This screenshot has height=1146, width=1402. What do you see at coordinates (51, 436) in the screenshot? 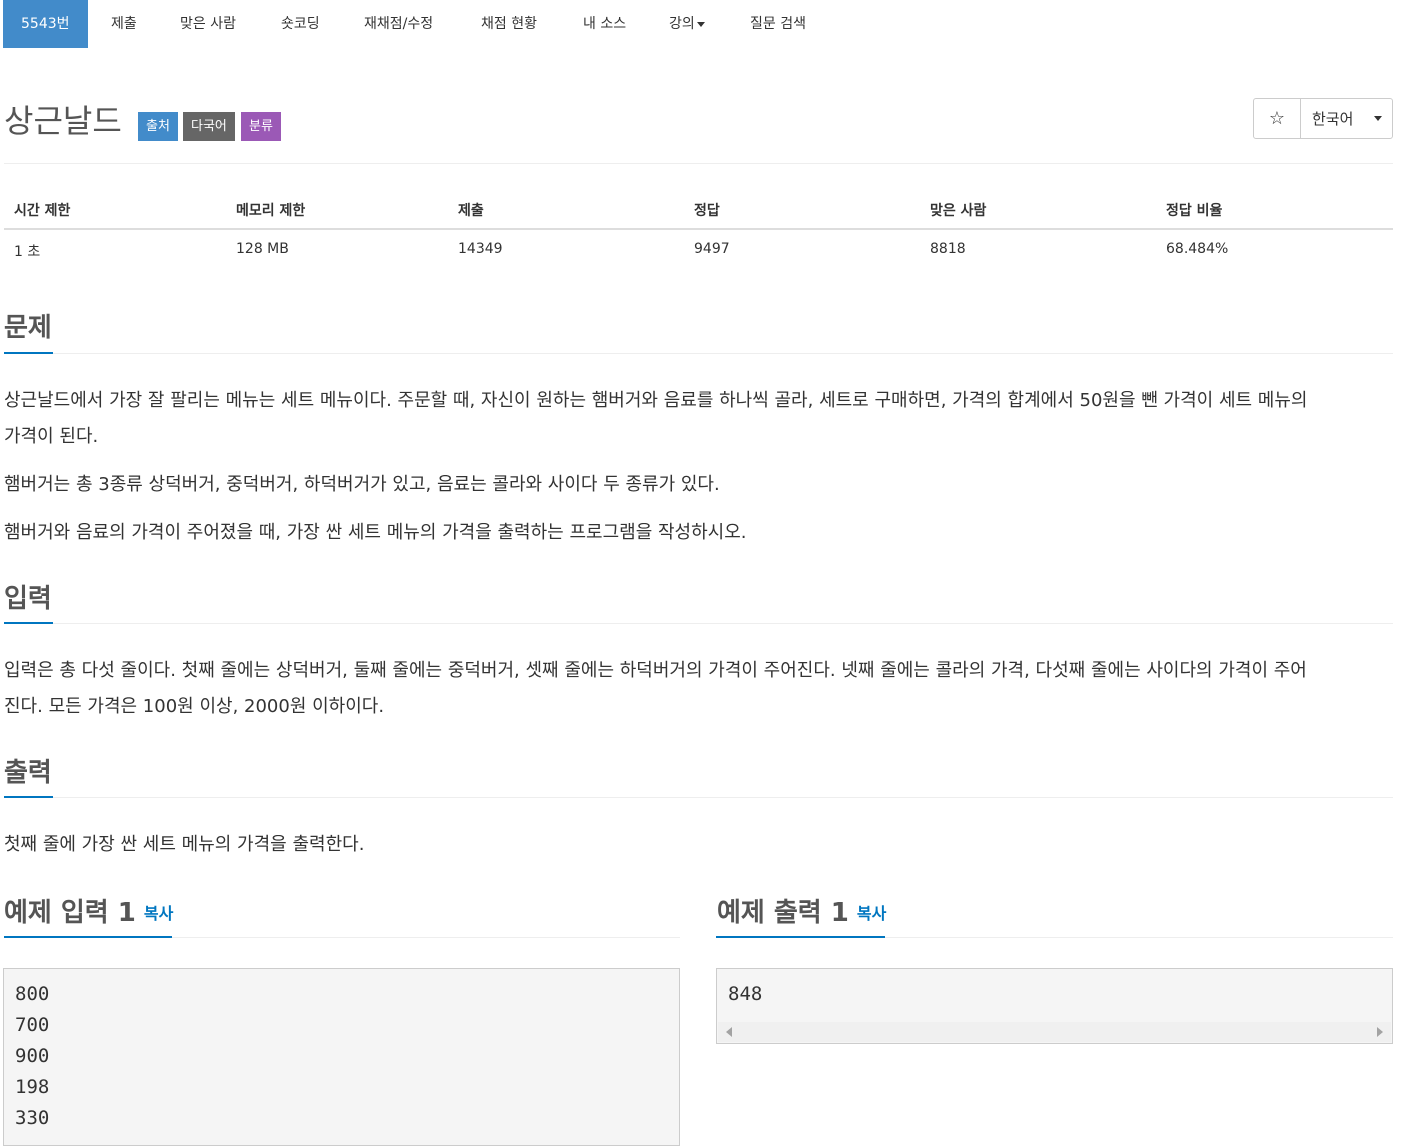
I see `problem-text-line: 가격이 된다.` at bounding box center [51, 436].